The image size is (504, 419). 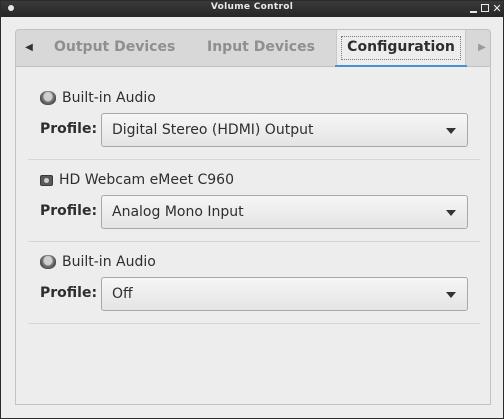 I want to click on tab-configuration: Configuration, so click(x=401, y=49).